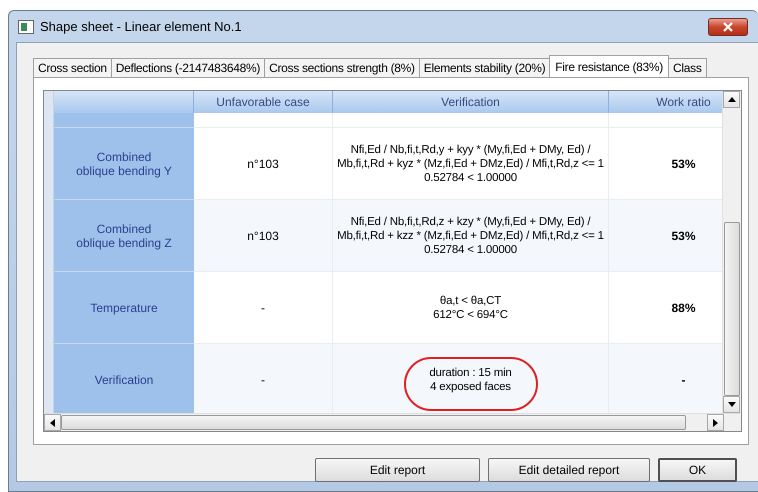  What do you see at coordinates (72, 67) in the screenshot?
I see `tab: Cross section` at bounding box center [72, 67].